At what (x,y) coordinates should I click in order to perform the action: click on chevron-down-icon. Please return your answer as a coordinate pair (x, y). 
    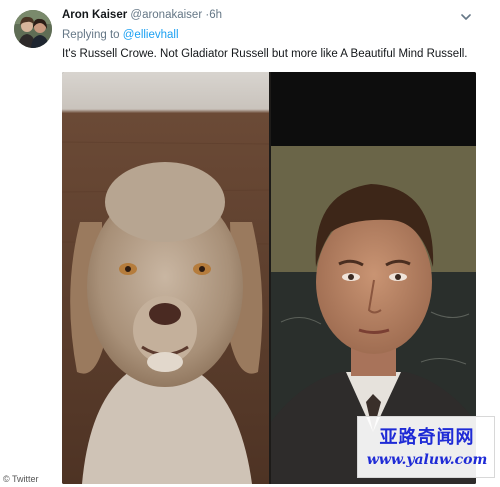
    Looking at the image, I should click on (466, 17).